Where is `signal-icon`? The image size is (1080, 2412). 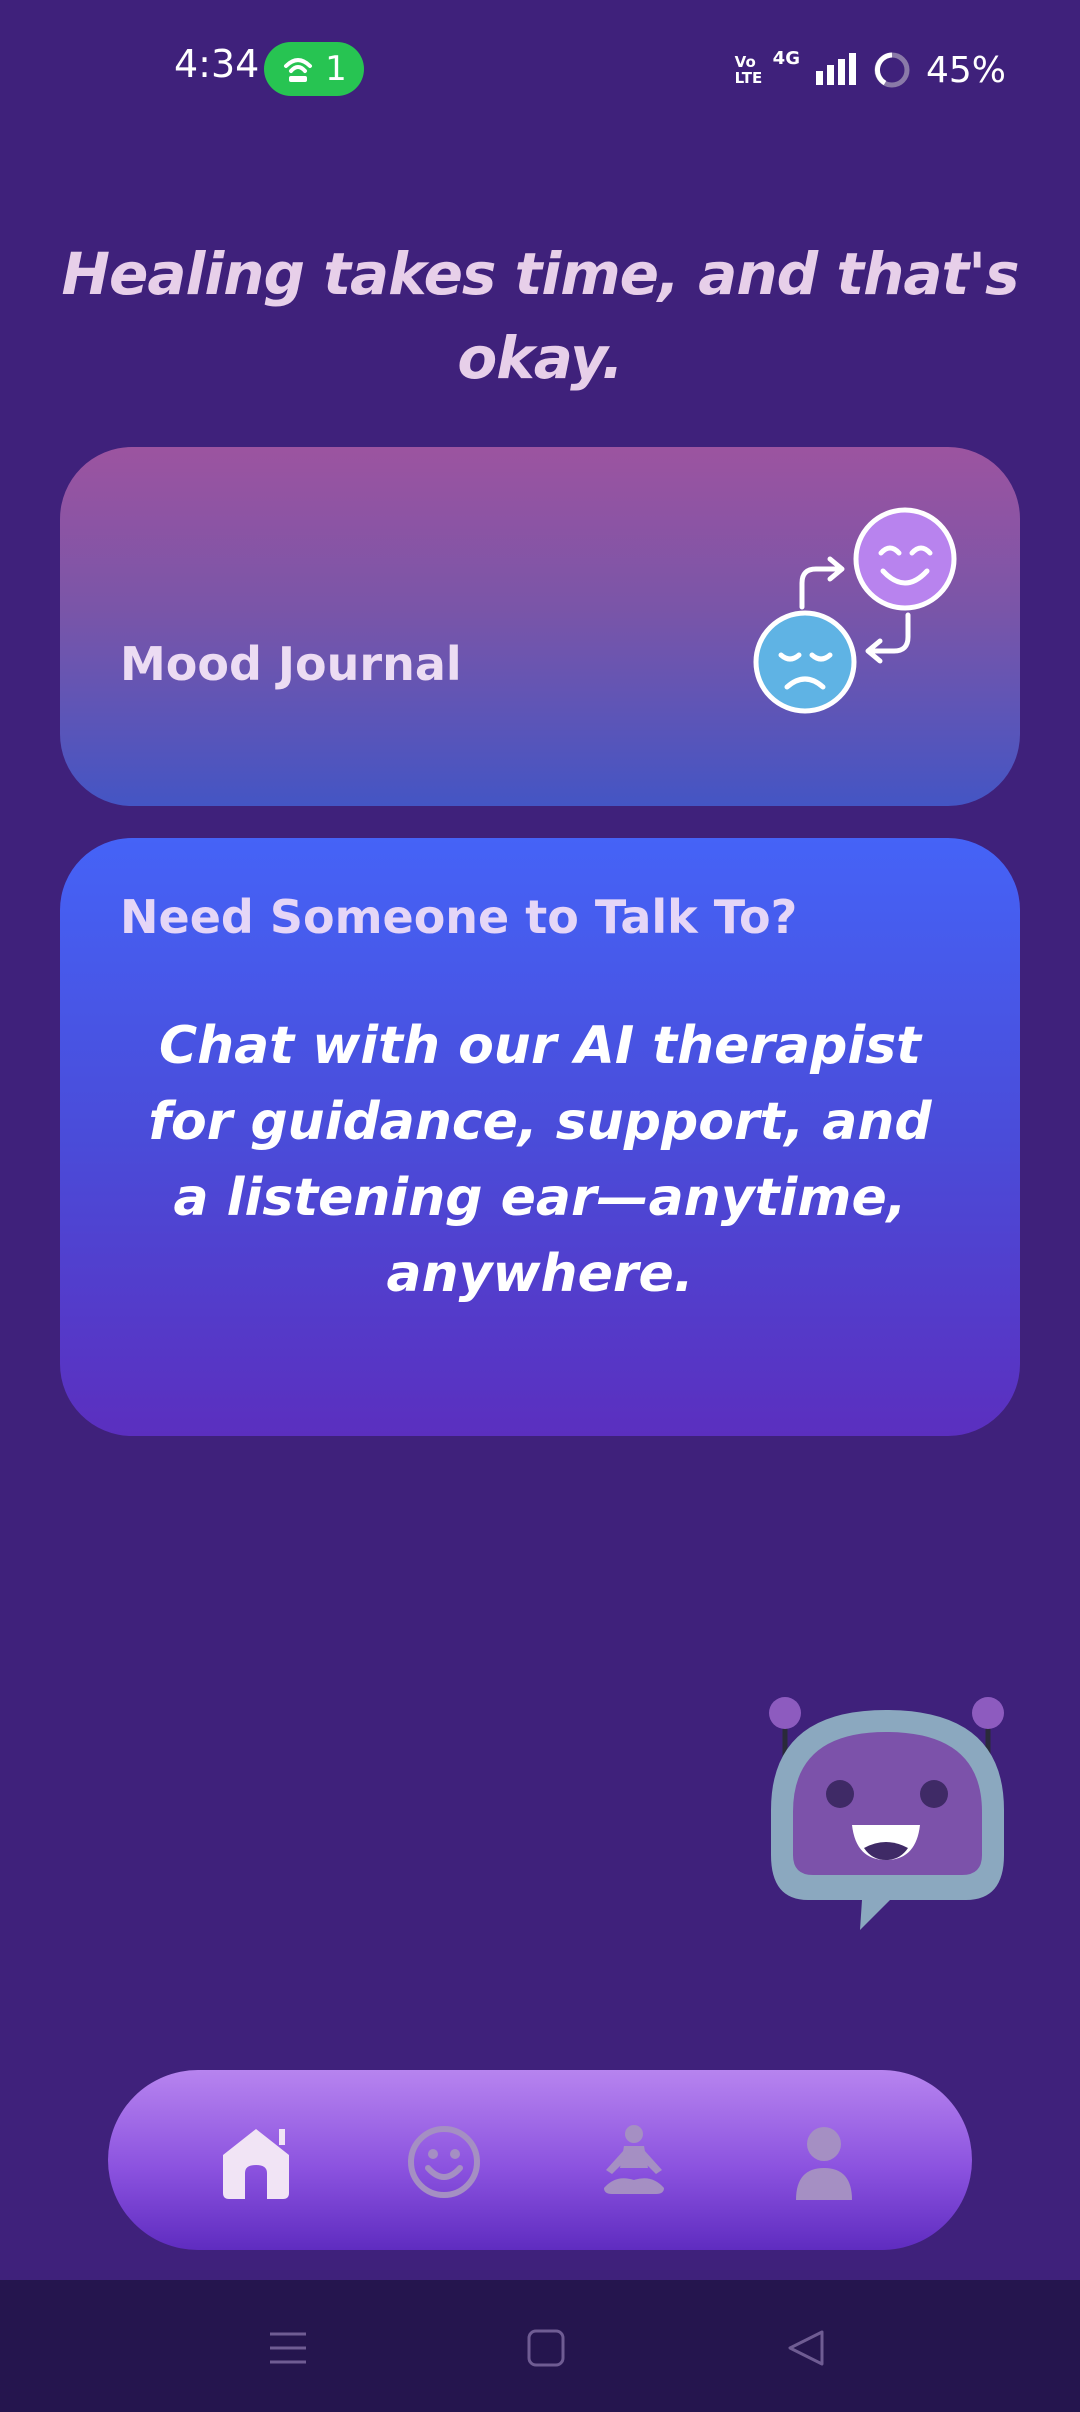 signal-icon is located at coordinates (835, 69).